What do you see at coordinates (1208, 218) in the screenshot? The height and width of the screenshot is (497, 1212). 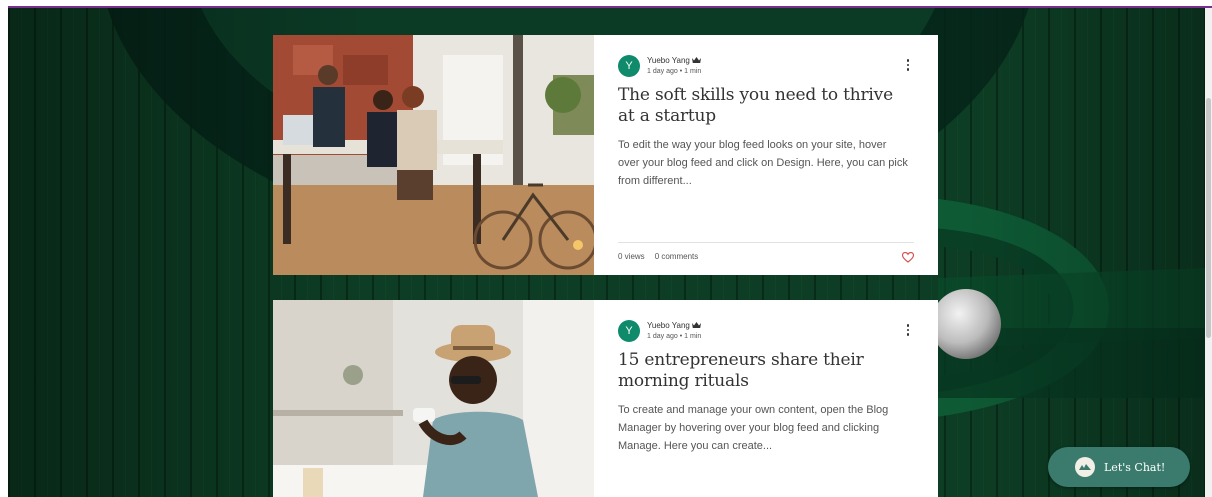 I see `scrollbar-thumb` at bounding box center [1208, 218].